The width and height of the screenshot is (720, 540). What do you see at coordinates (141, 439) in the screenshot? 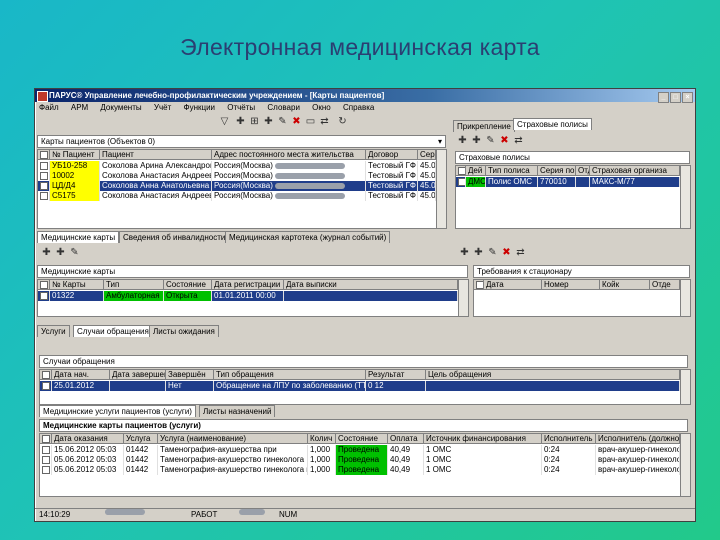
I see `col-header: Услуга` at bounding box center [141, 439].